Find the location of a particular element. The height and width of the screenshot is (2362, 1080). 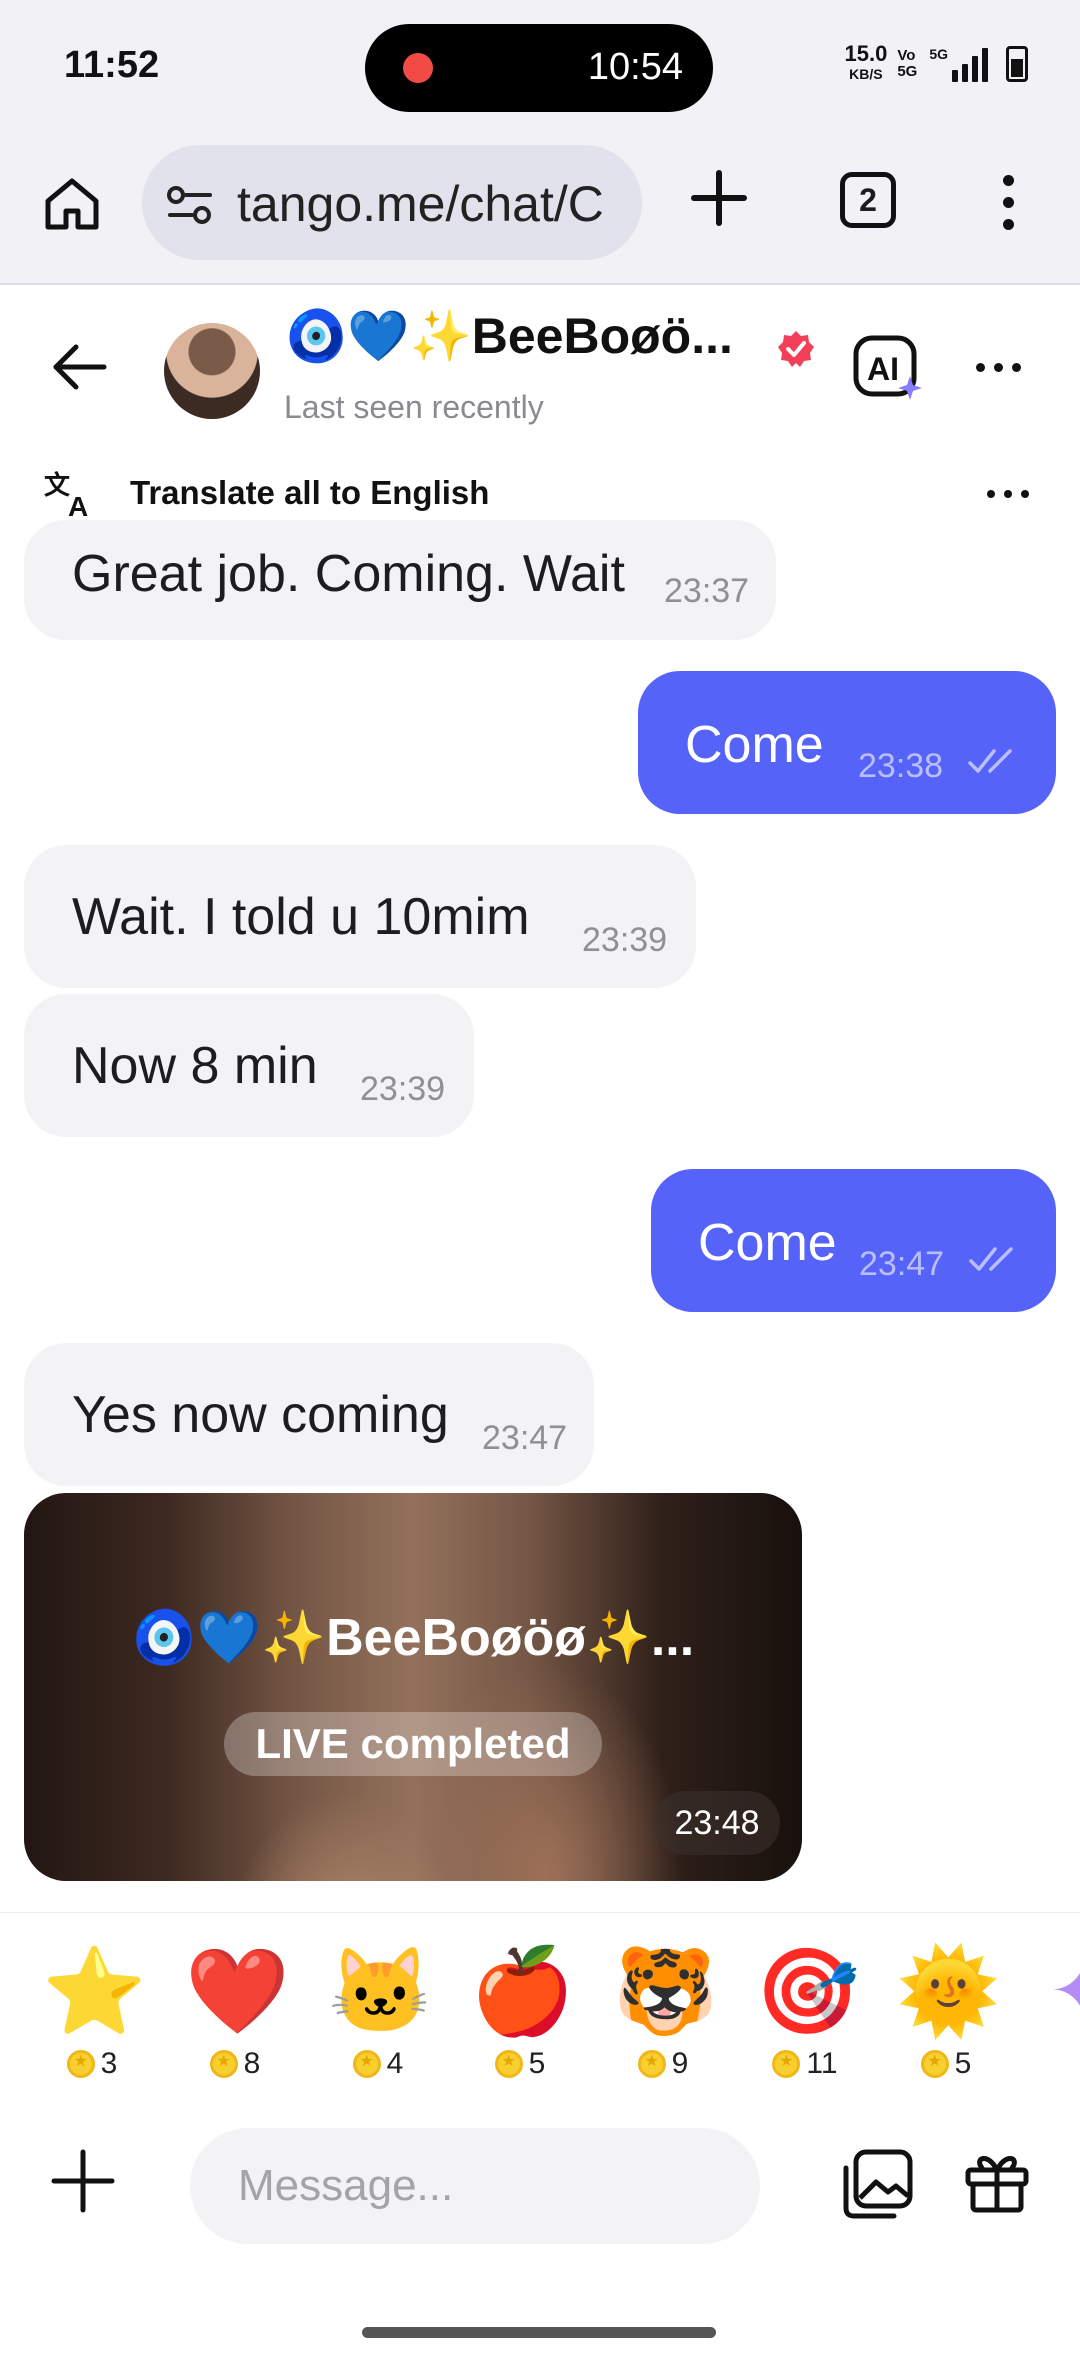

gift-price: 11 is located at coordinates (822, 2063).